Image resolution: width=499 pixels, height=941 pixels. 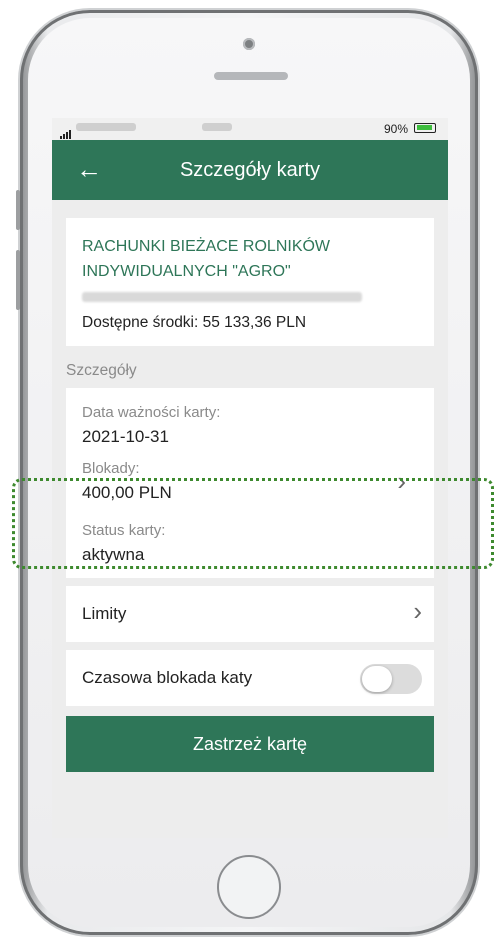 I want to click on blocks-value: 400,00 PLN, so click(x=127, y=492).